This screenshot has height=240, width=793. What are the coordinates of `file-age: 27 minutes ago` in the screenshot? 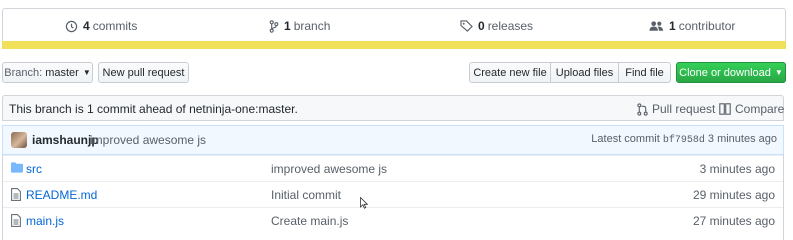 It's located at (733, 221).